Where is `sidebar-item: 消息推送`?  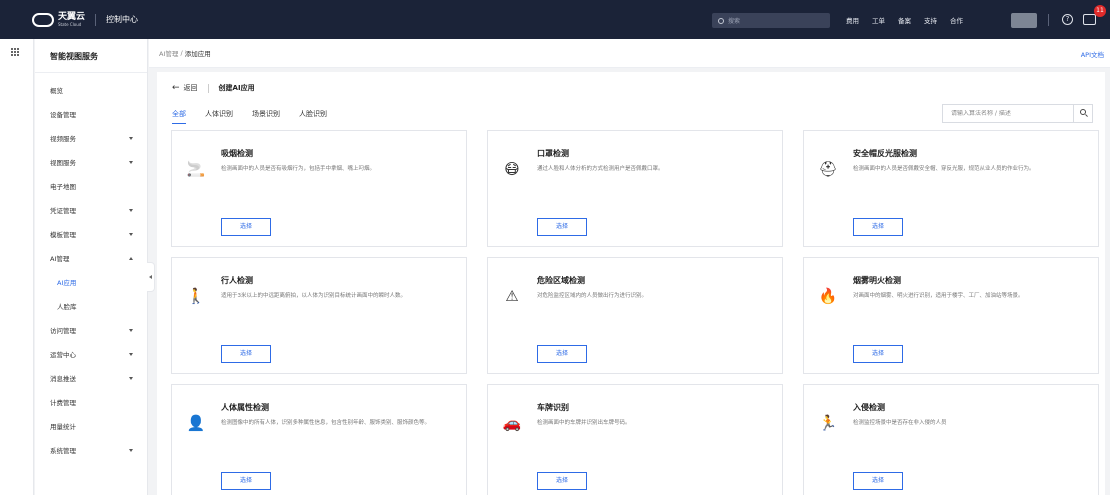 sidebar-item: 消息推送 is located at coordinates (91, 379).